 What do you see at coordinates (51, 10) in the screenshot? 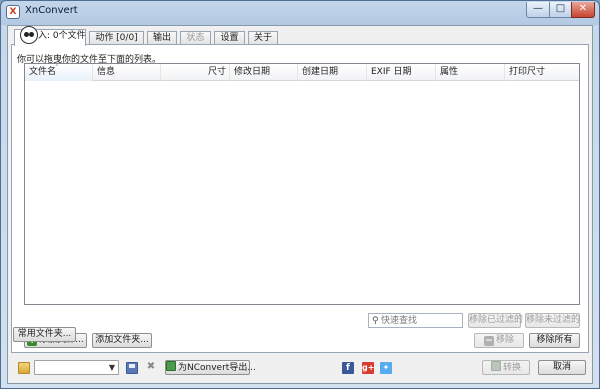
I see `window-title: XnConvert` at bounding box center [51, 10].